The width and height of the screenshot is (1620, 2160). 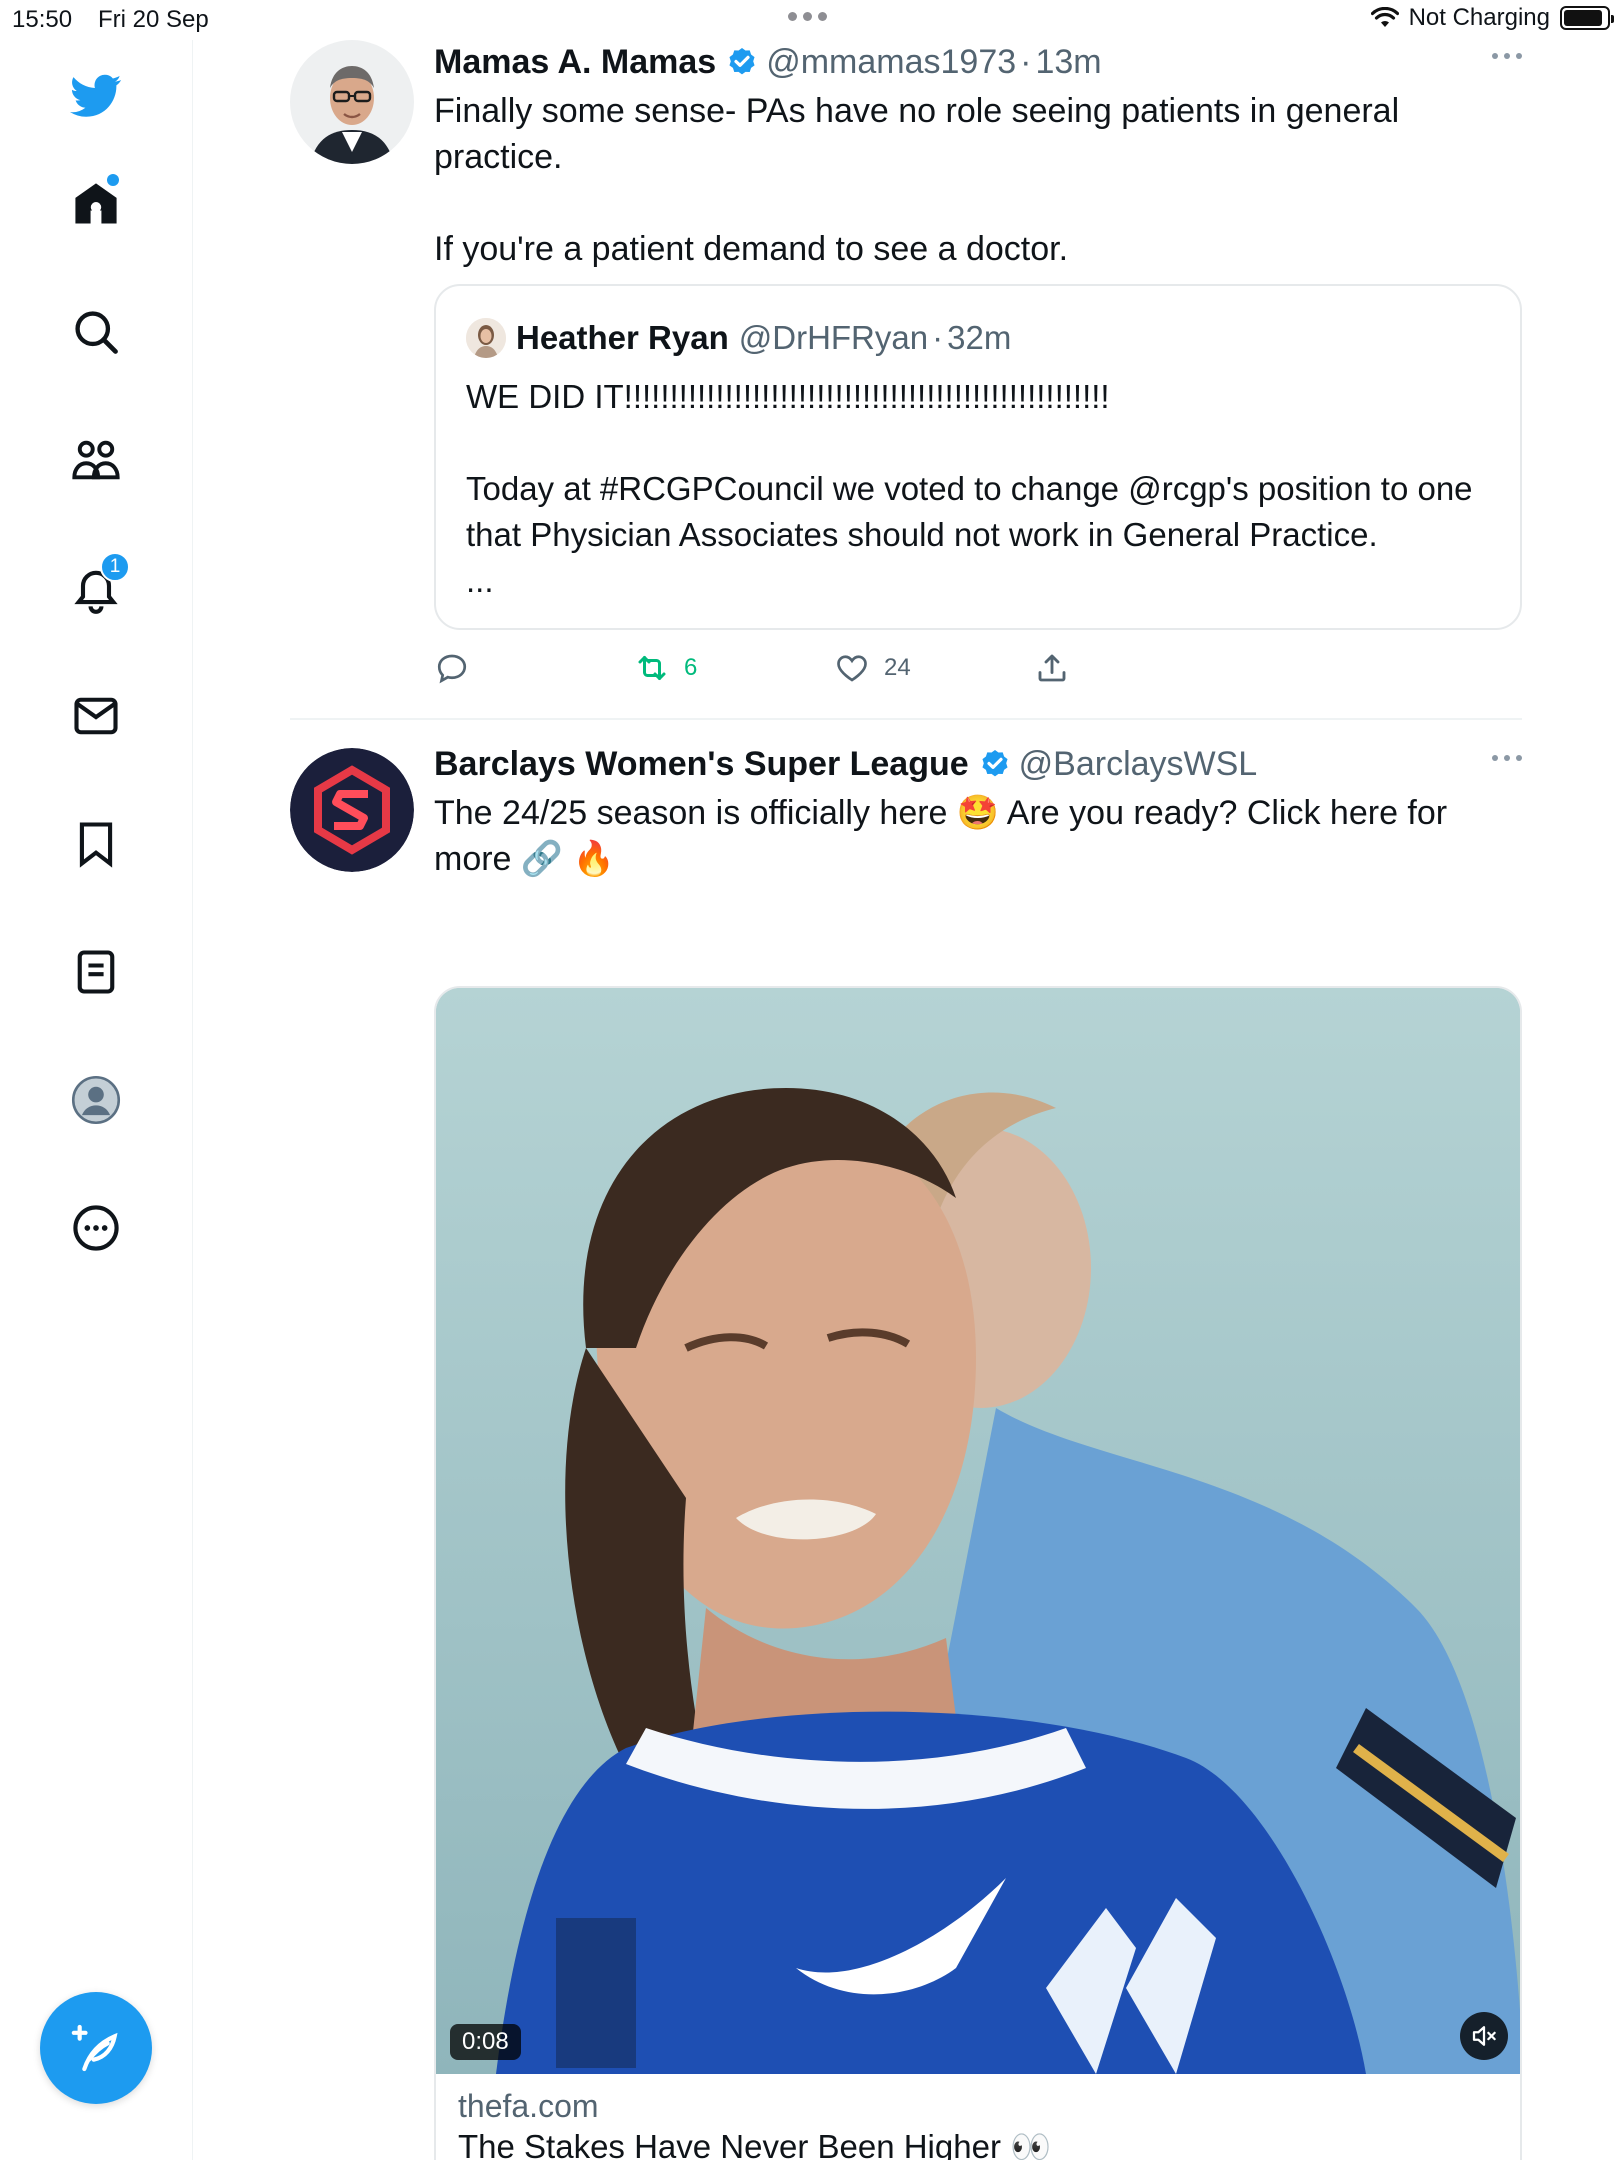 I want to click on sidebar-item-home, so click(x=96, y=204).